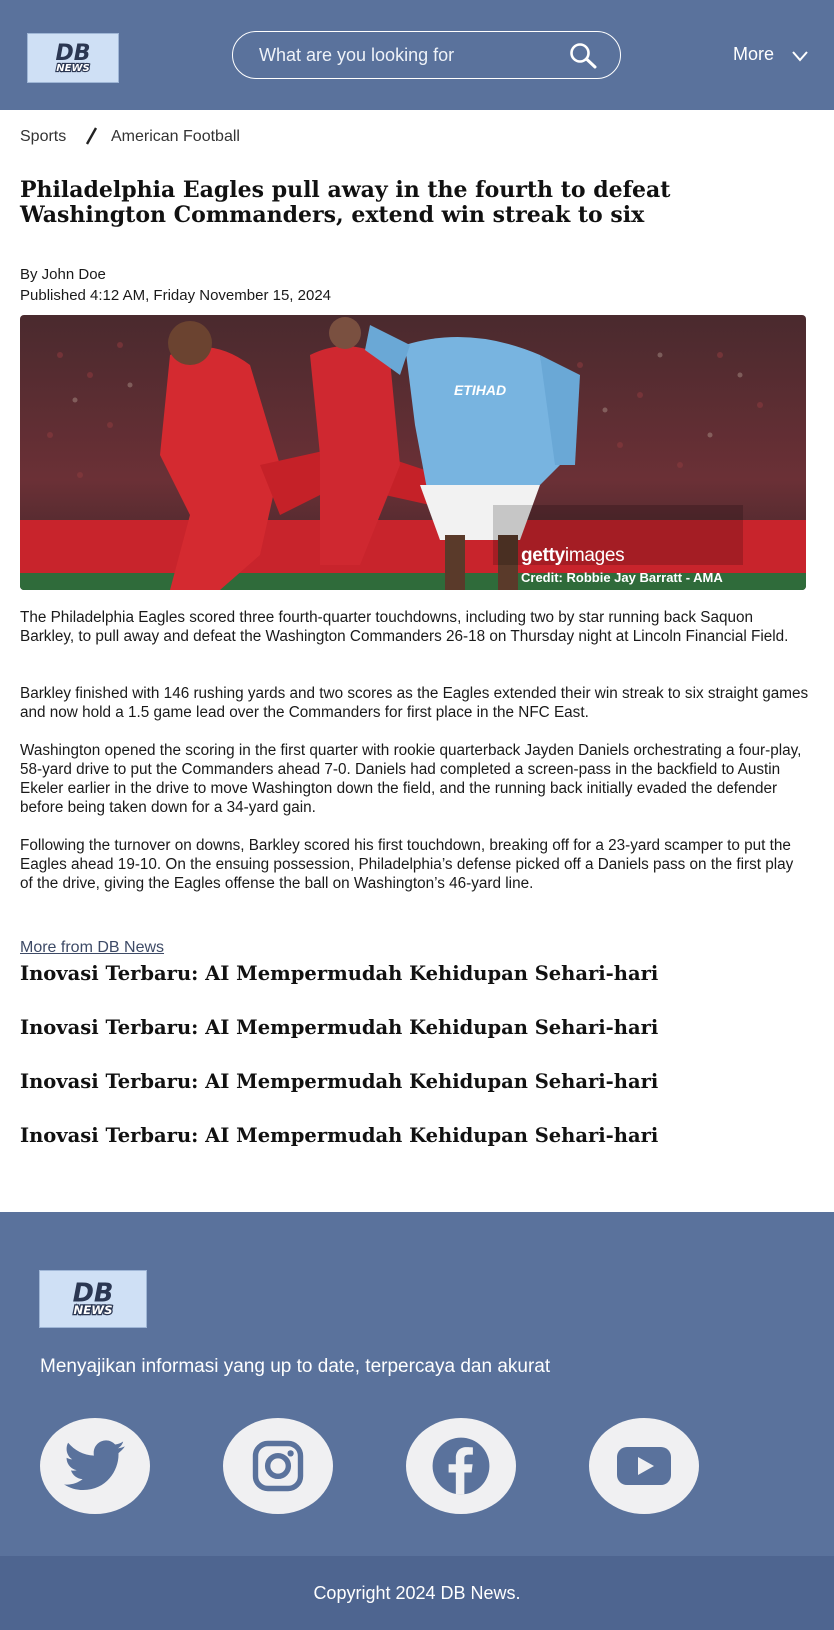 This screenshot has height=1630, width=834. I want to click on facebook-icon, so click(461, 1466).